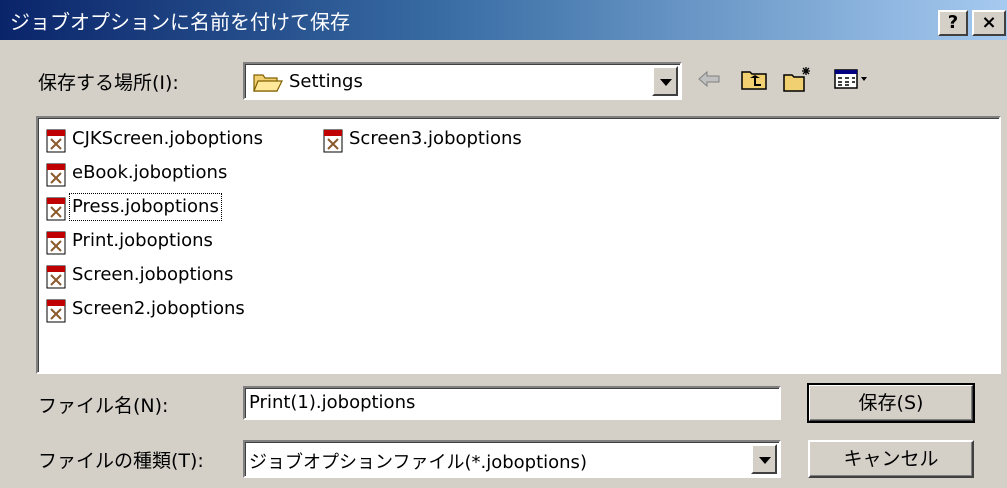 The image size is (1007, 488). What do you see at coordinates (891, 403) in the screenshot?
I see `save-button: 保存(S)` at bounding box center [891, 403].